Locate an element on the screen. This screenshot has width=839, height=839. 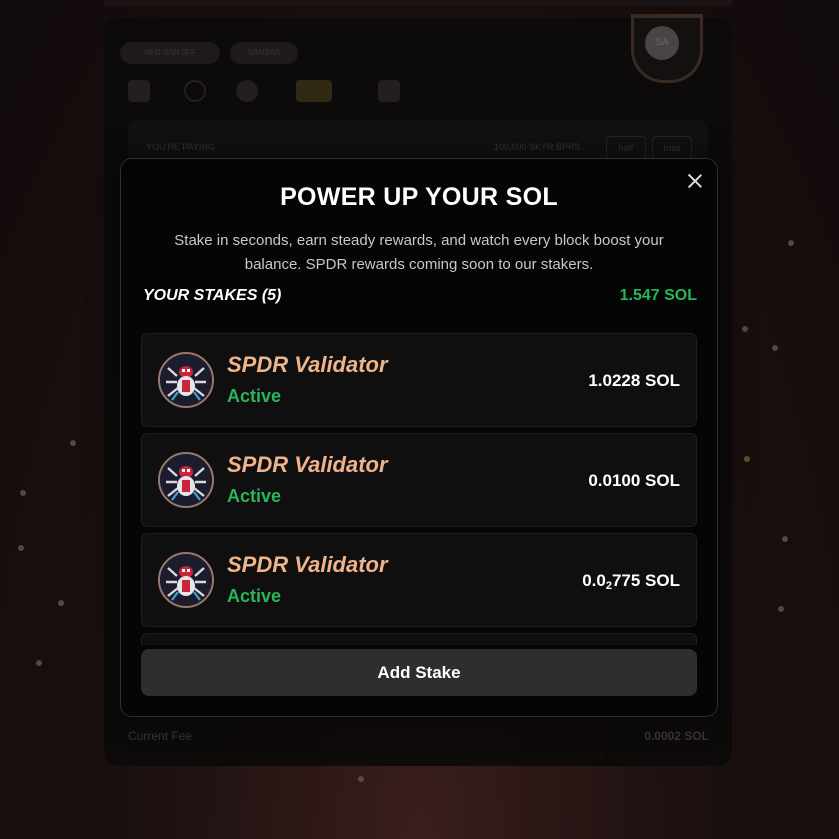
background-tag: NFD SAN 0FF is located at coordinates (170, 53).